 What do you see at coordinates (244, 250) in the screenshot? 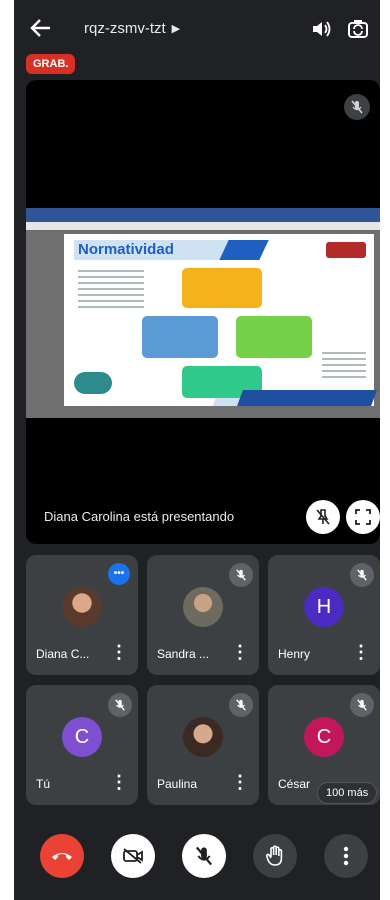
I see `slide-title-accent` at bounding box center [244, 250].